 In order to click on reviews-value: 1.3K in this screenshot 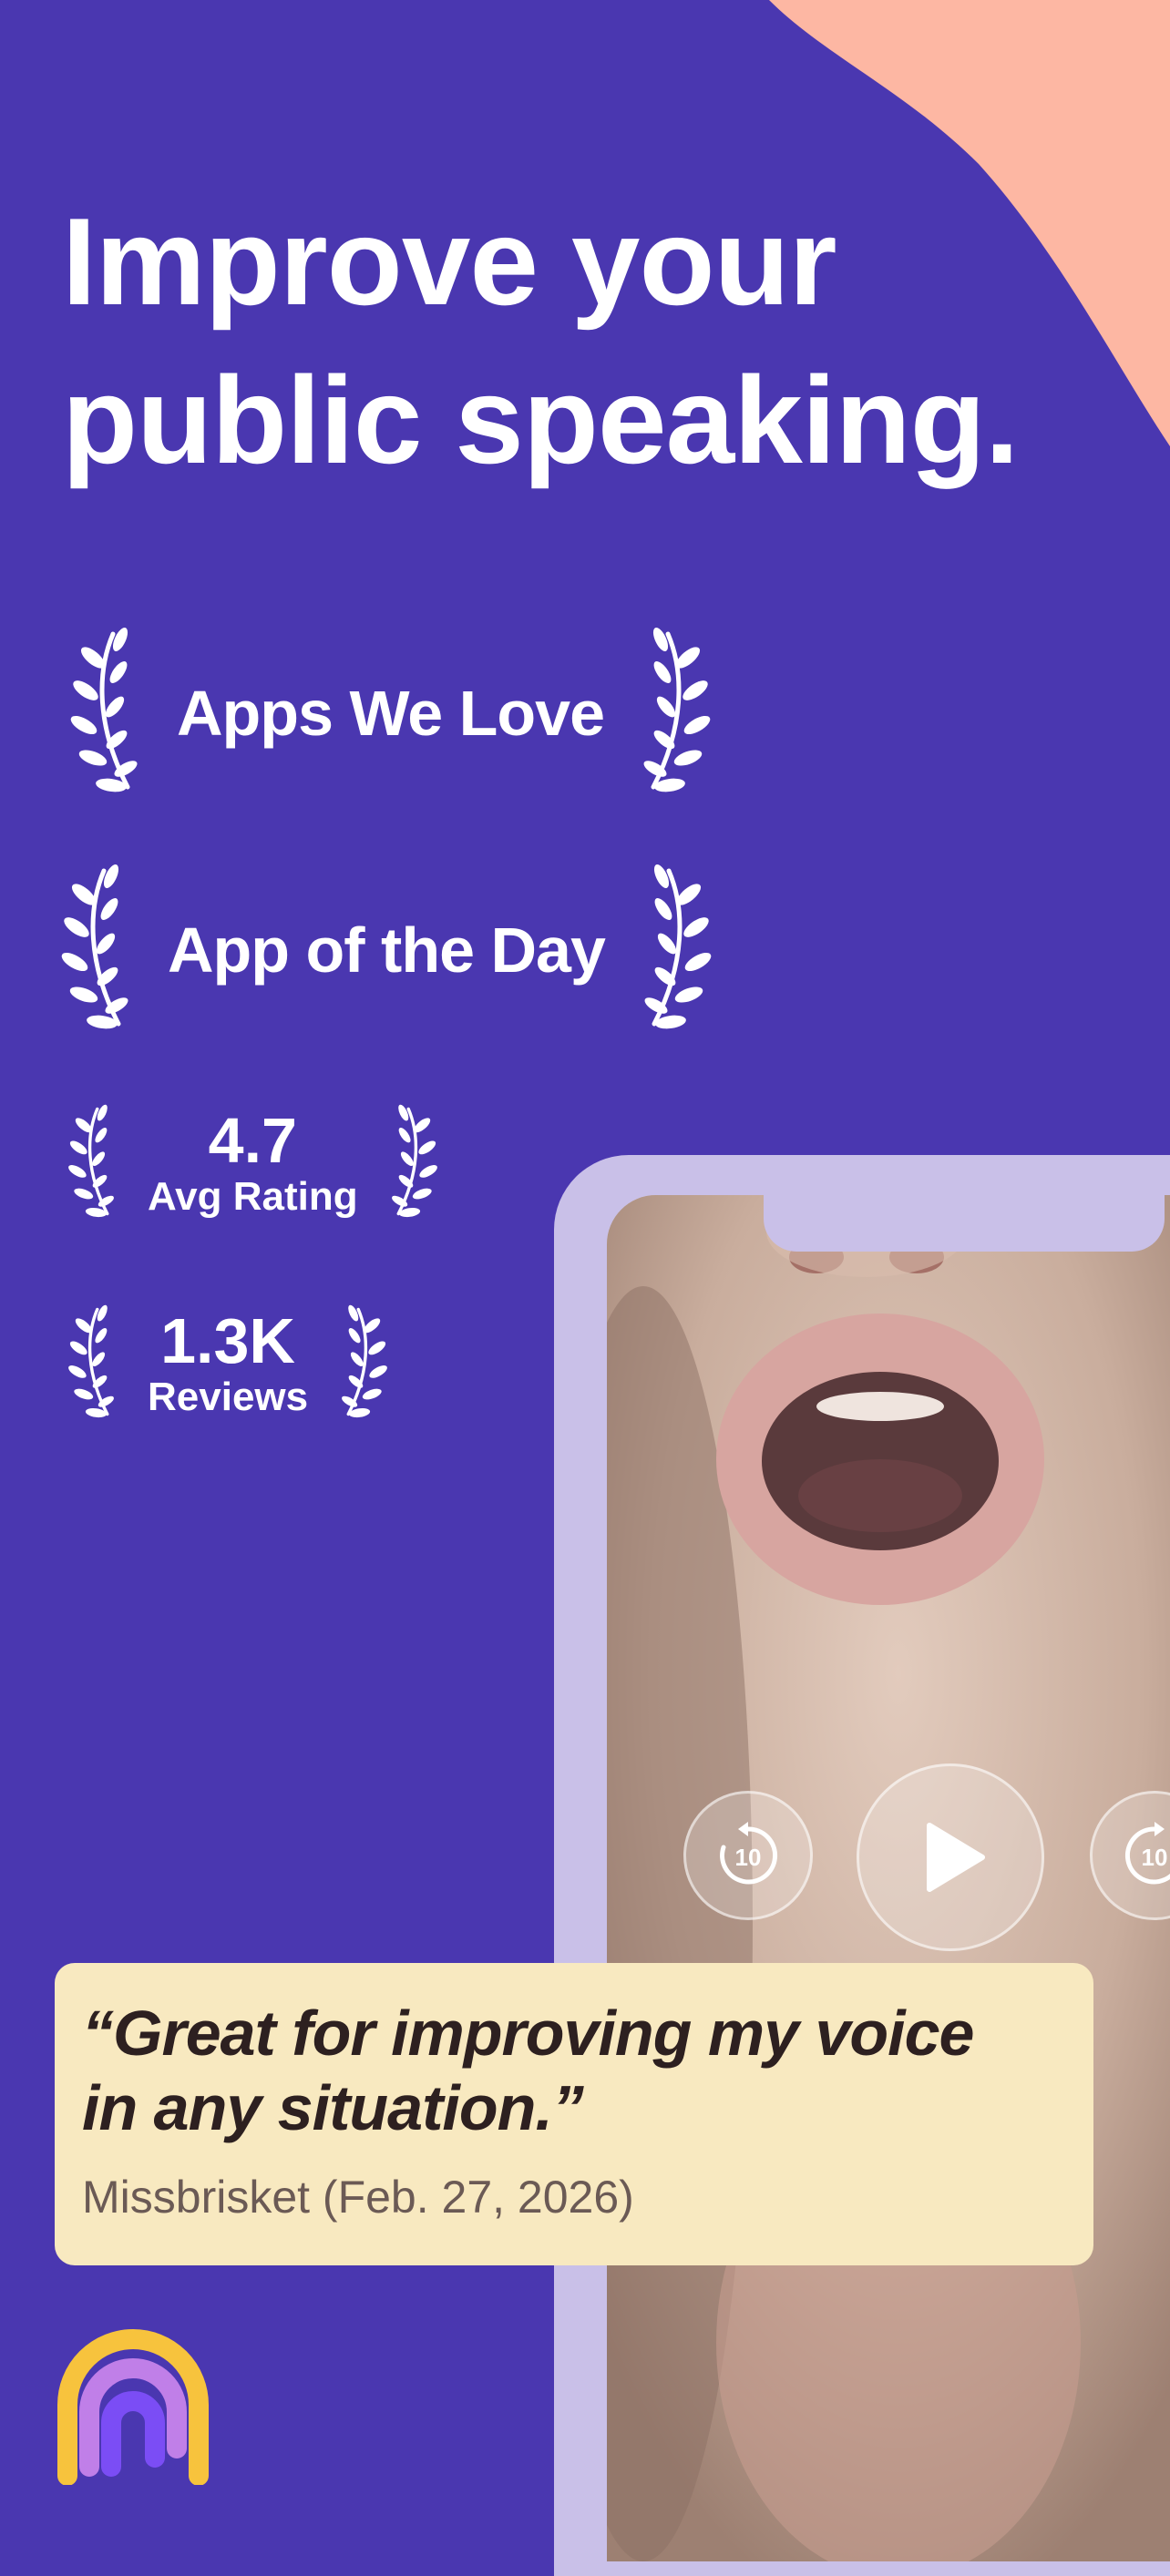, I will do `click(228, 1341)`.